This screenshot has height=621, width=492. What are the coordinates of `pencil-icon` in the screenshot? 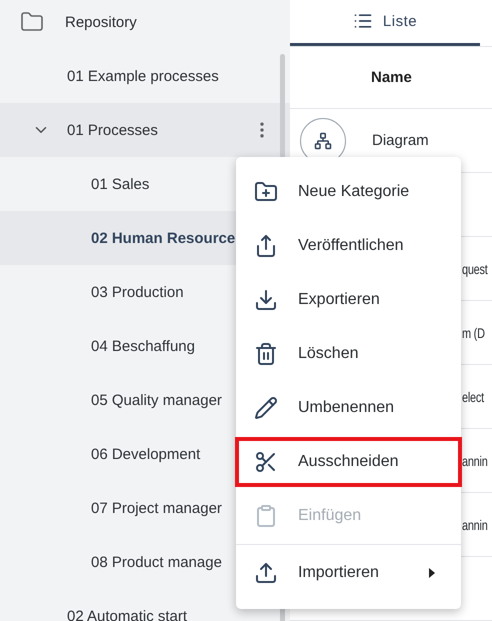 It's located at (266, 408).